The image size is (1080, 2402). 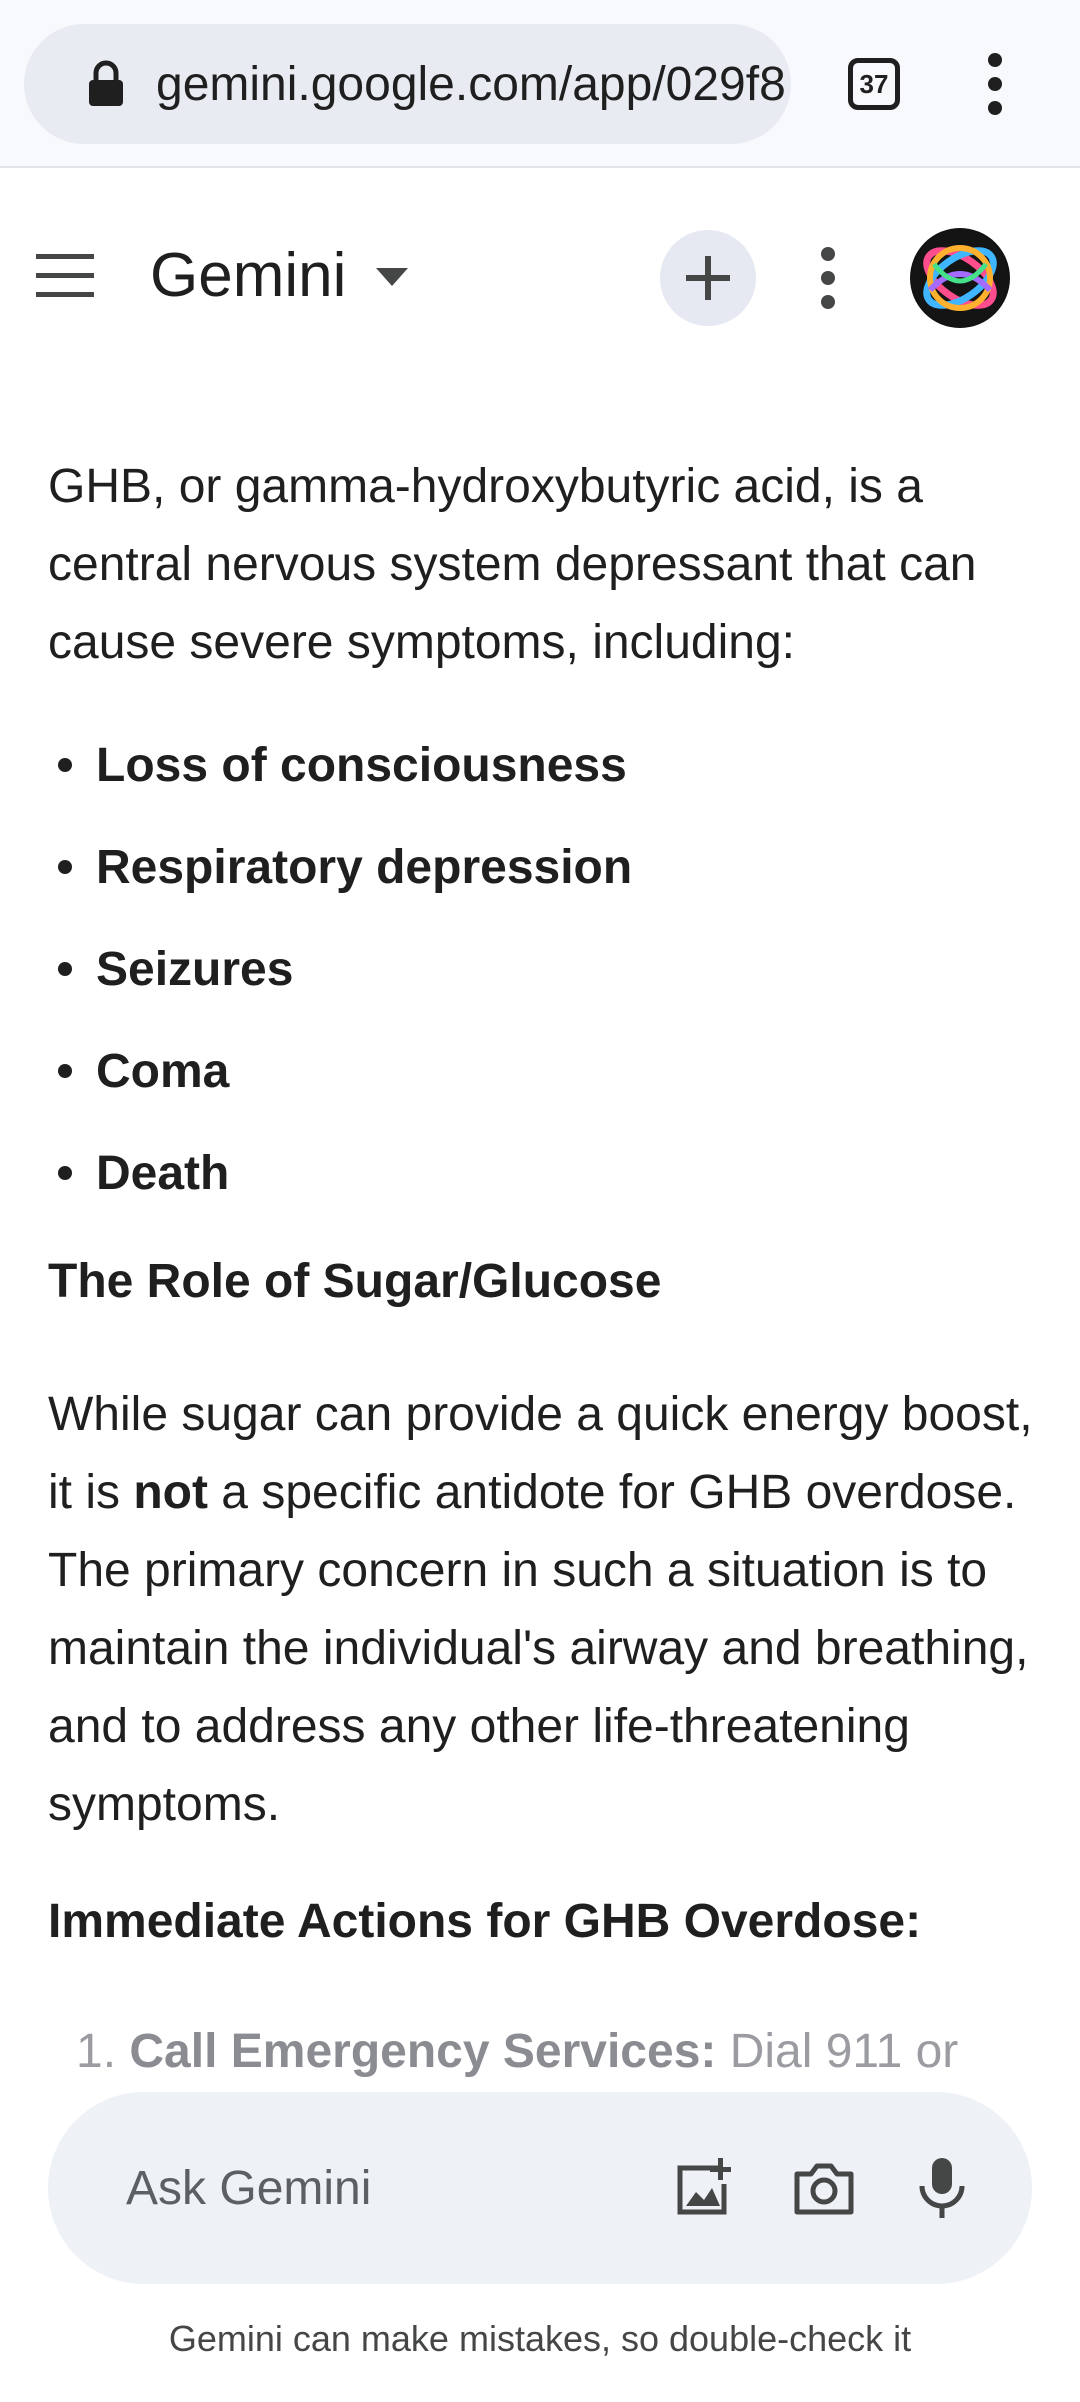 What do you see at coordinates (423, 2051) in the screenshot?
I see `step-title: Call Emergency Services:` at bounding box center [423, 2051].